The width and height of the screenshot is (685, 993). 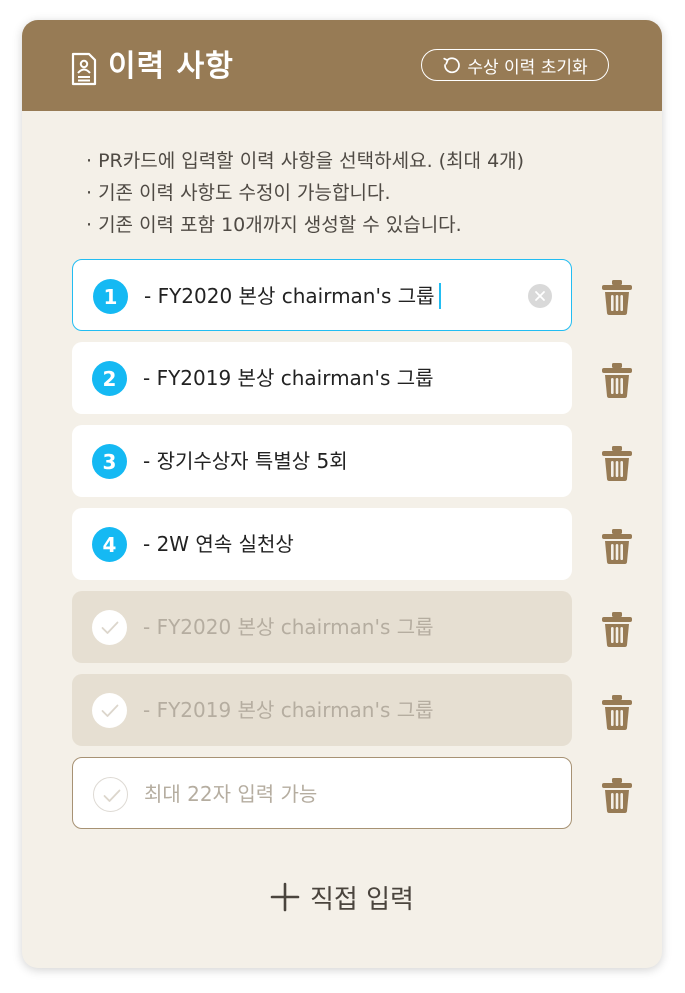 I want to click on input-placeholder: 최대 22자 입력 가능, so click(x=231, y=794).